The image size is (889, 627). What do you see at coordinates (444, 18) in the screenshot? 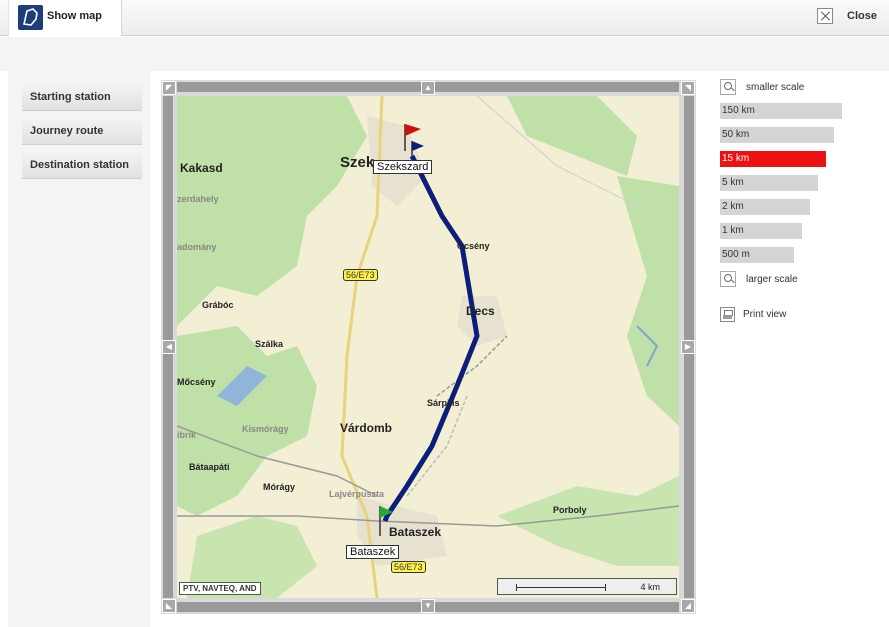
I see `top-bar: Show map Close` at bounding box center [444, 18].